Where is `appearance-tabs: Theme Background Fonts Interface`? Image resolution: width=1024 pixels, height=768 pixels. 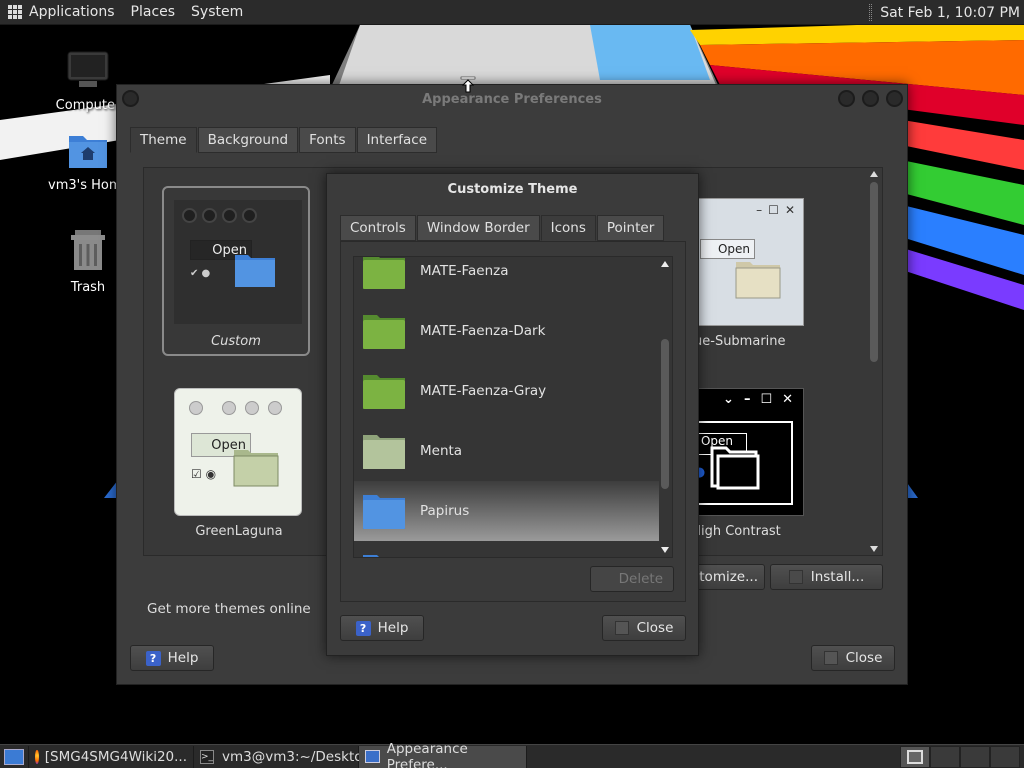 appearance-tabs: Theme Background Fonts Interface is located at coordinates (284, 140).